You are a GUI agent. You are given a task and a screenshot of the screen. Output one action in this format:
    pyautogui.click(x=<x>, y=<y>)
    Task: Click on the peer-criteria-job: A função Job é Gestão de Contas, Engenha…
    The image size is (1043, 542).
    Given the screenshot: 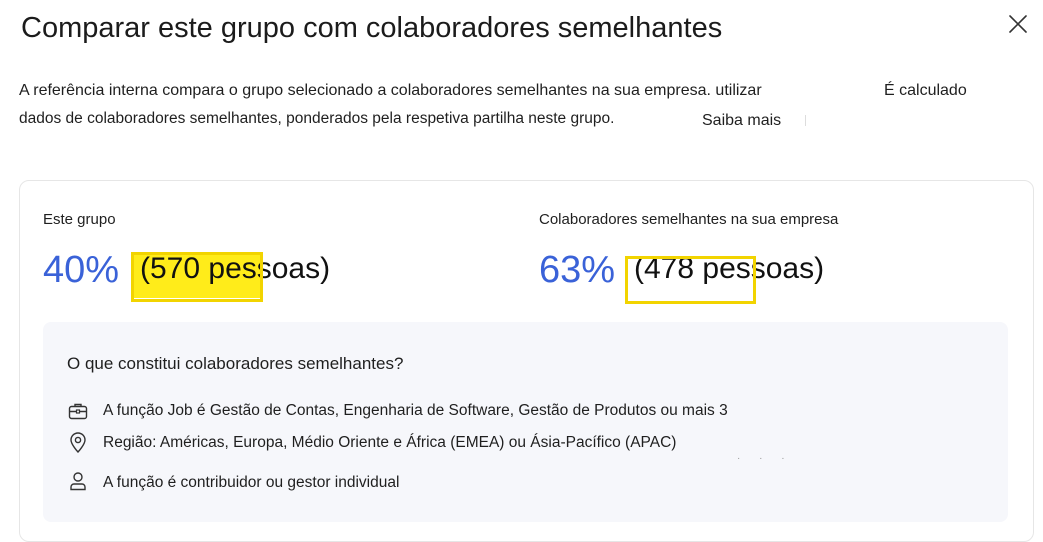 What is the action you would take?
    pyautogui.click(x=415, y=410)
    